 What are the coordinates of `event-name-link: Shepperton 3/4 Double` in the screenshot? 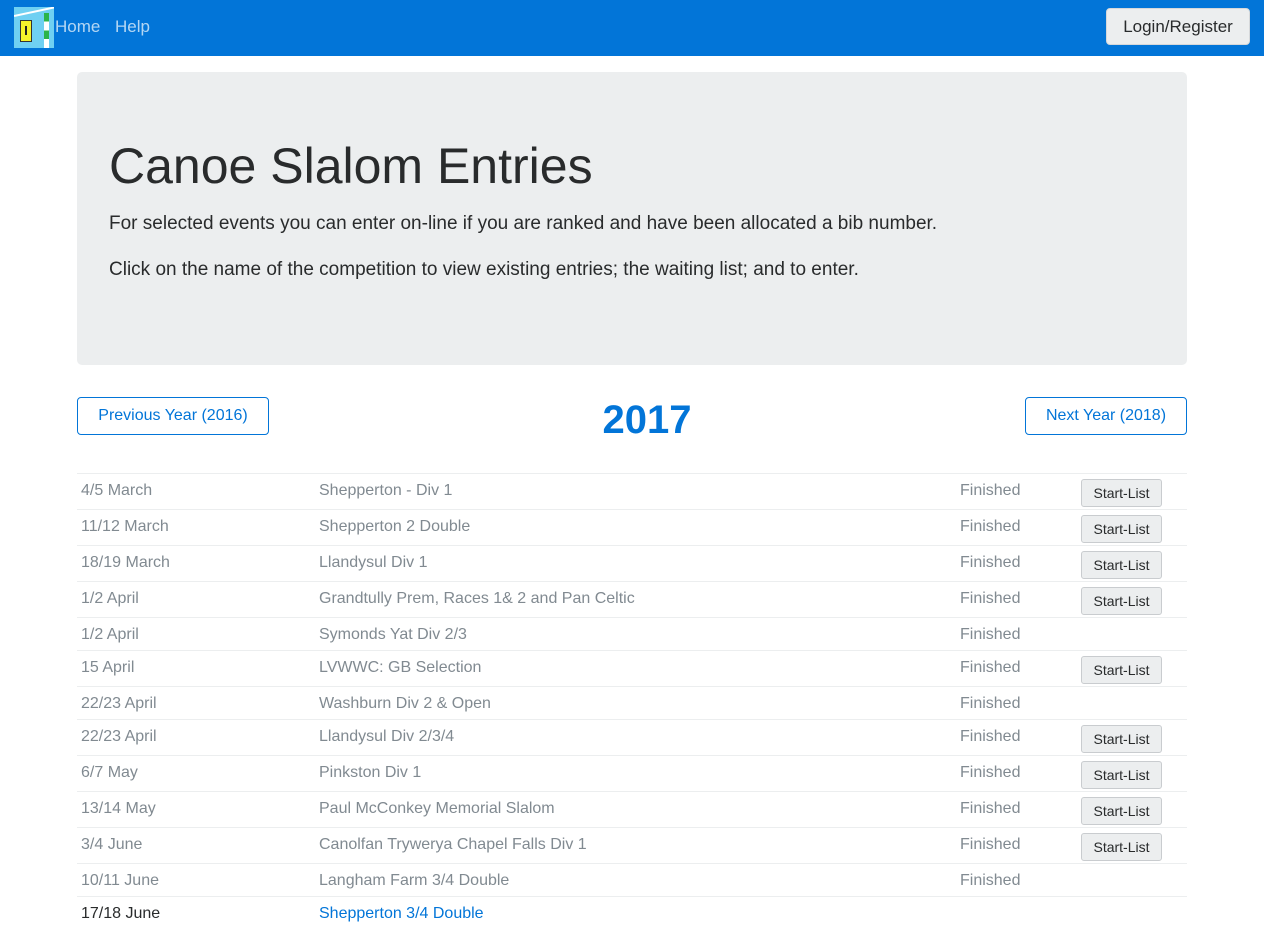 It's located at (401, 914).